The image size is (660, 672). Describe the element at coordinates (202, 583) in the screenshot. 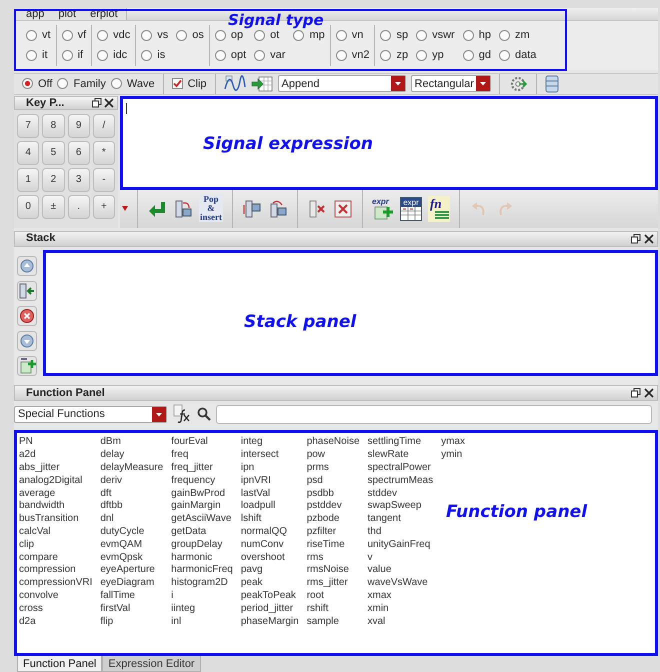

I see `function-item: histogram2D` at that location.